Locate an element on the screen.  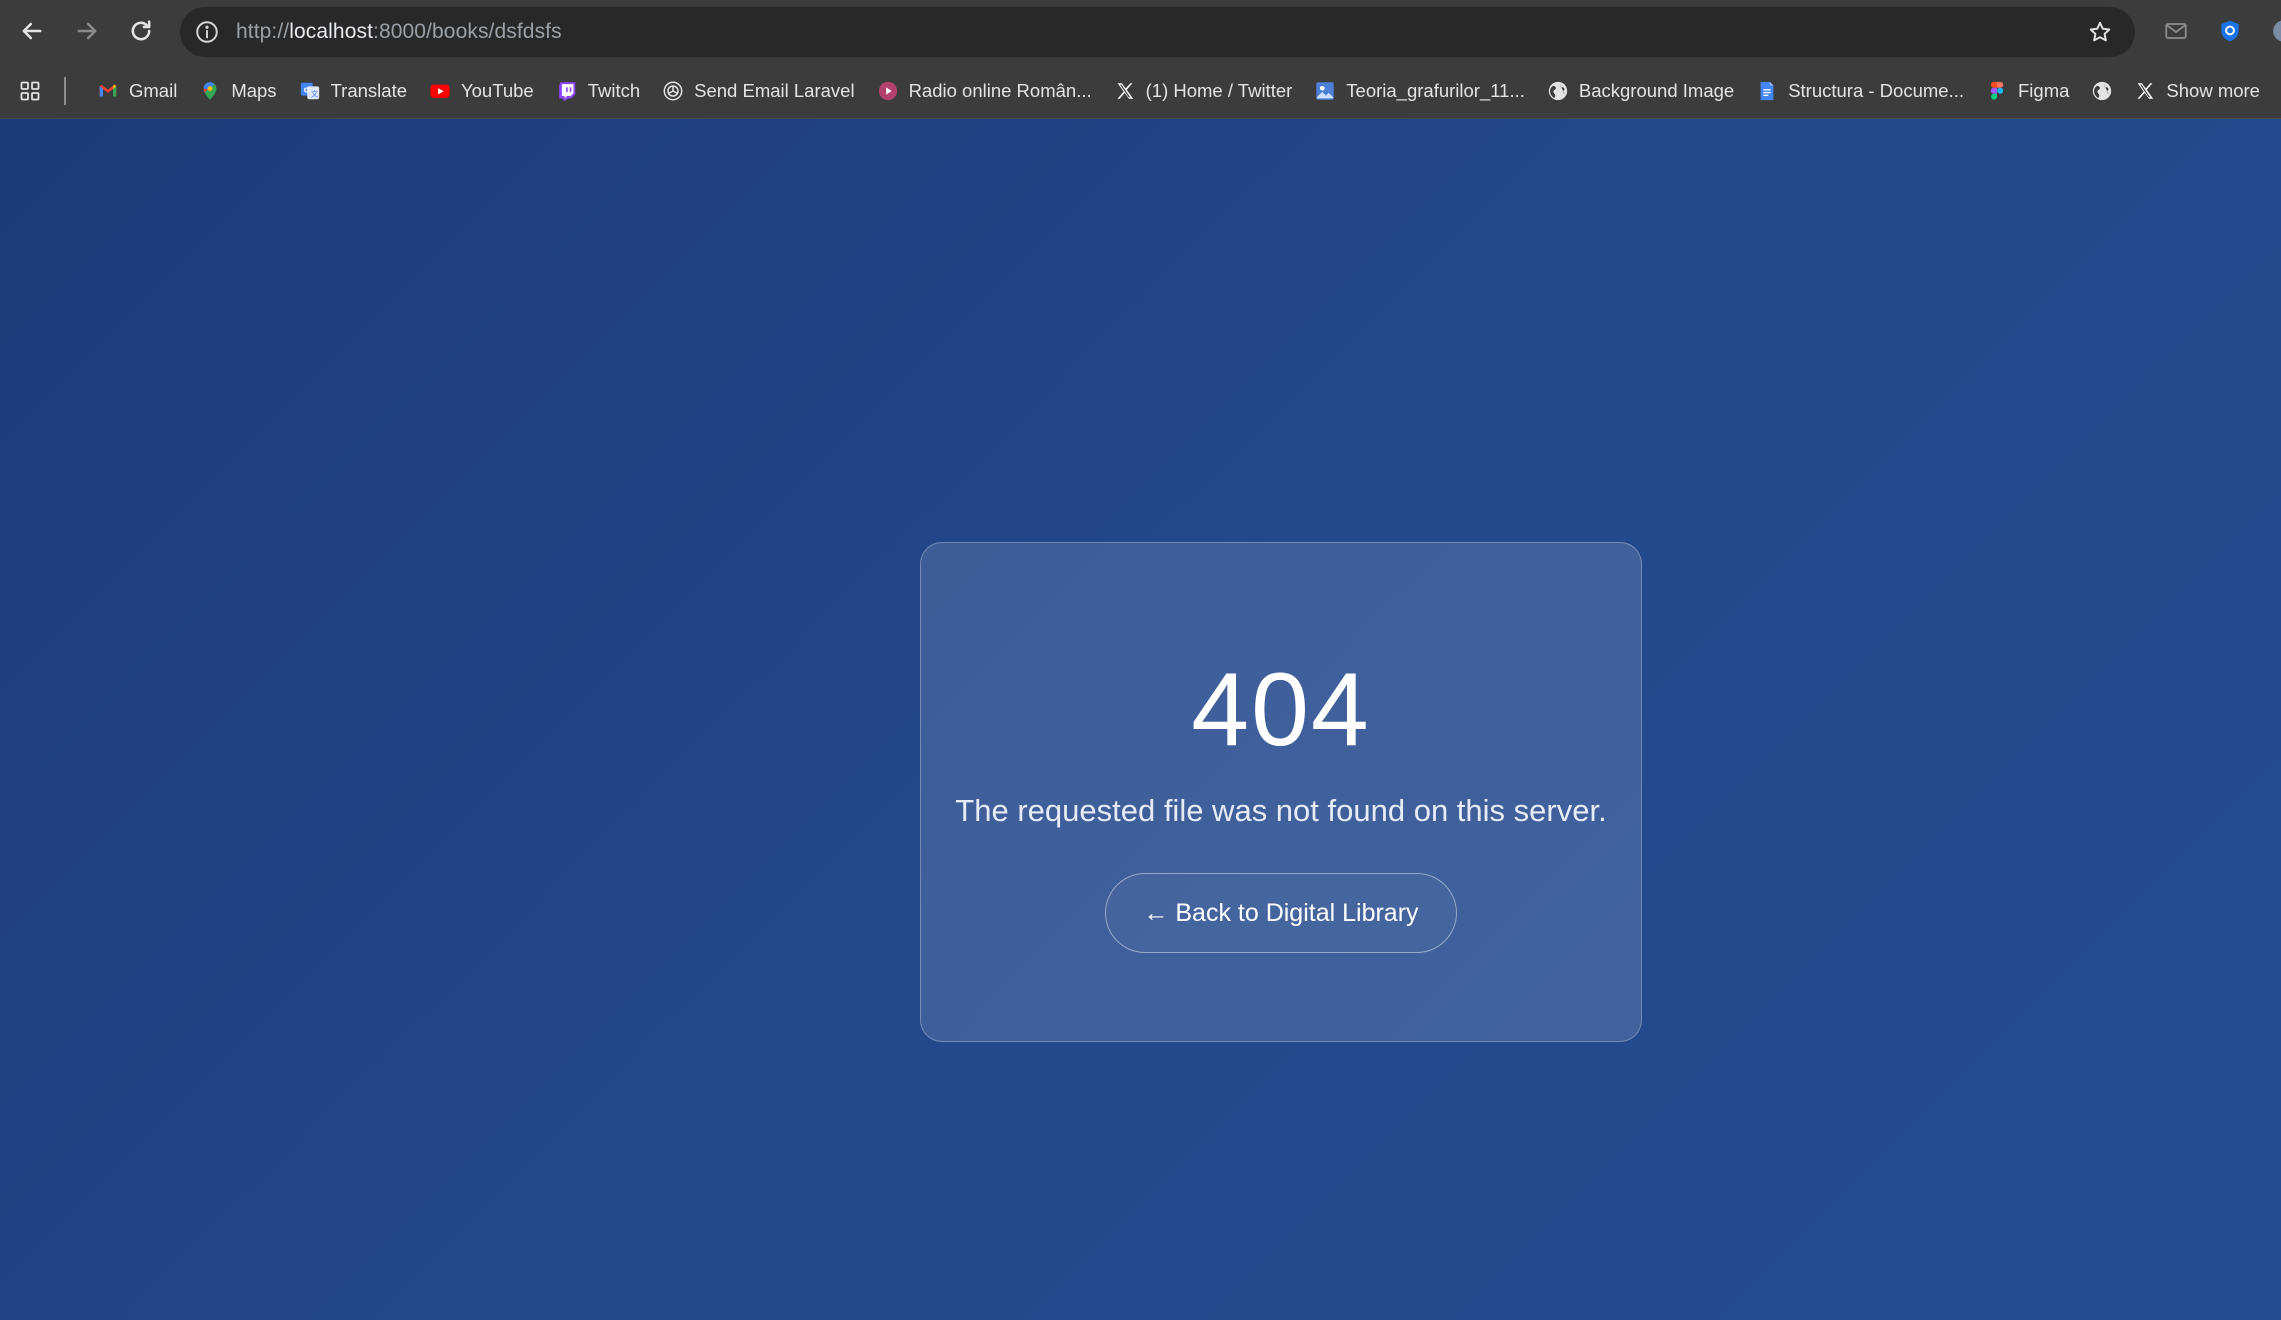
bookmark-label: Translate is located at coordinates (368, 90).